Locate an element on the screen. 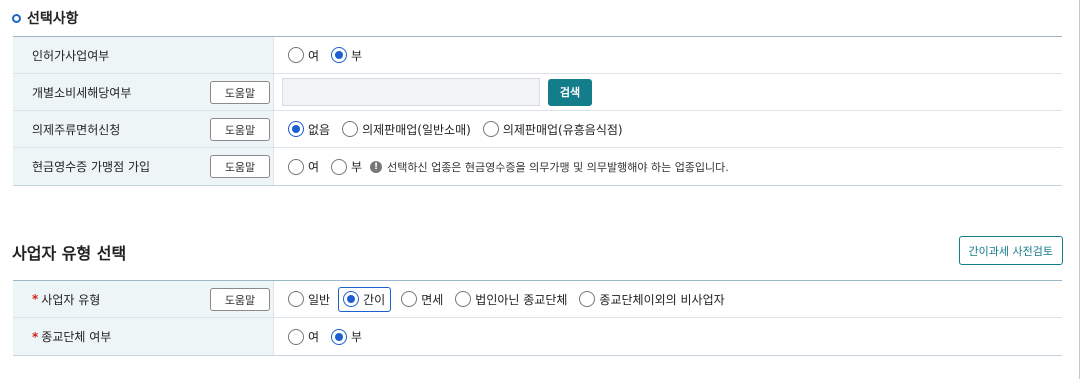 This screenshot has height=379, width=1084. radio-religious-yes: 여 is located at coordinates (303, 336).